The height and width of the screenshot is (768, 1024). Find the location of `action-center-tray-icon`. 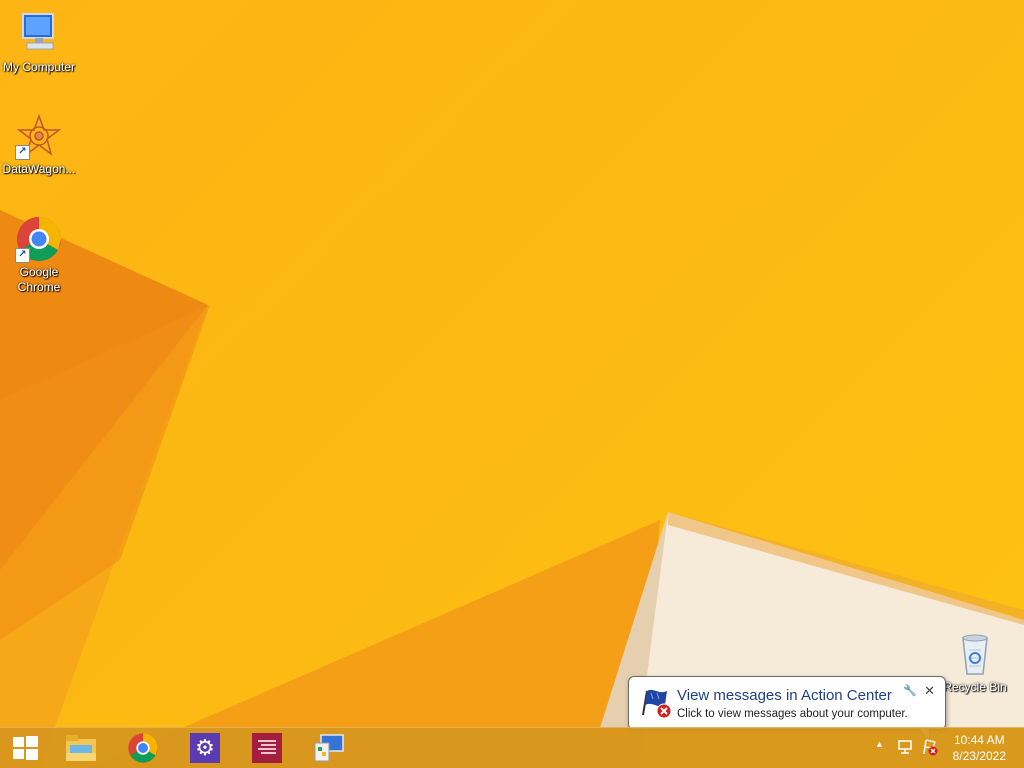

action-center-tray-icon is located at coordinates (930, 749).